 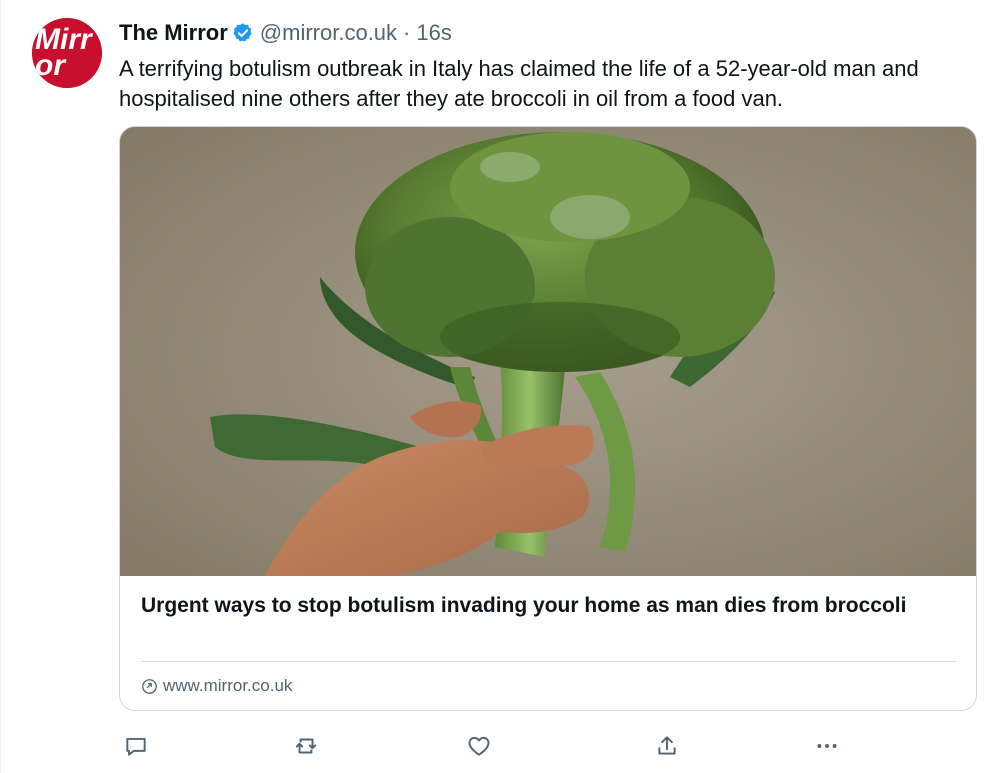 I want to click on share-icon, so click(x=667, y=745).